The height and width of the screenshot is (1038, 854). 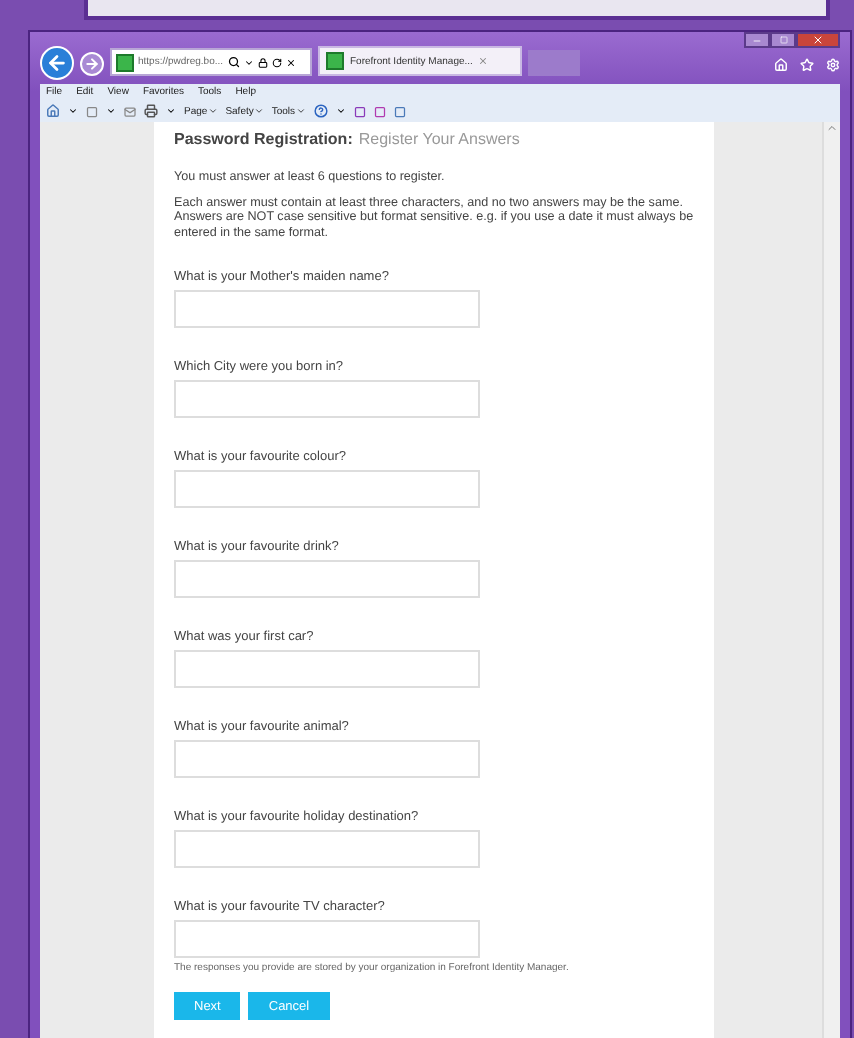 I want to click on minimize-icon, so click(x=757, y=40).